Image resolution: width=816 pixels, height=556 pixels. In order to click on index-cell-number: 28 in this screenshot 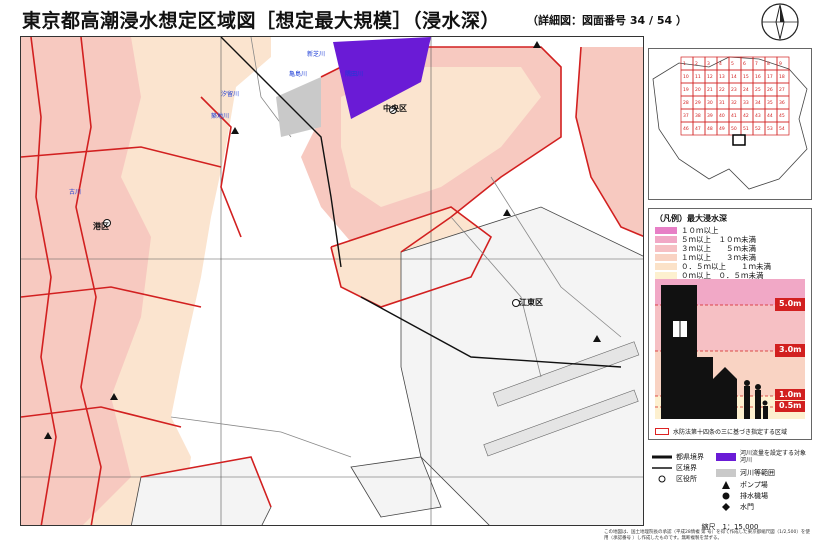, I will do `click(686, 103)`.